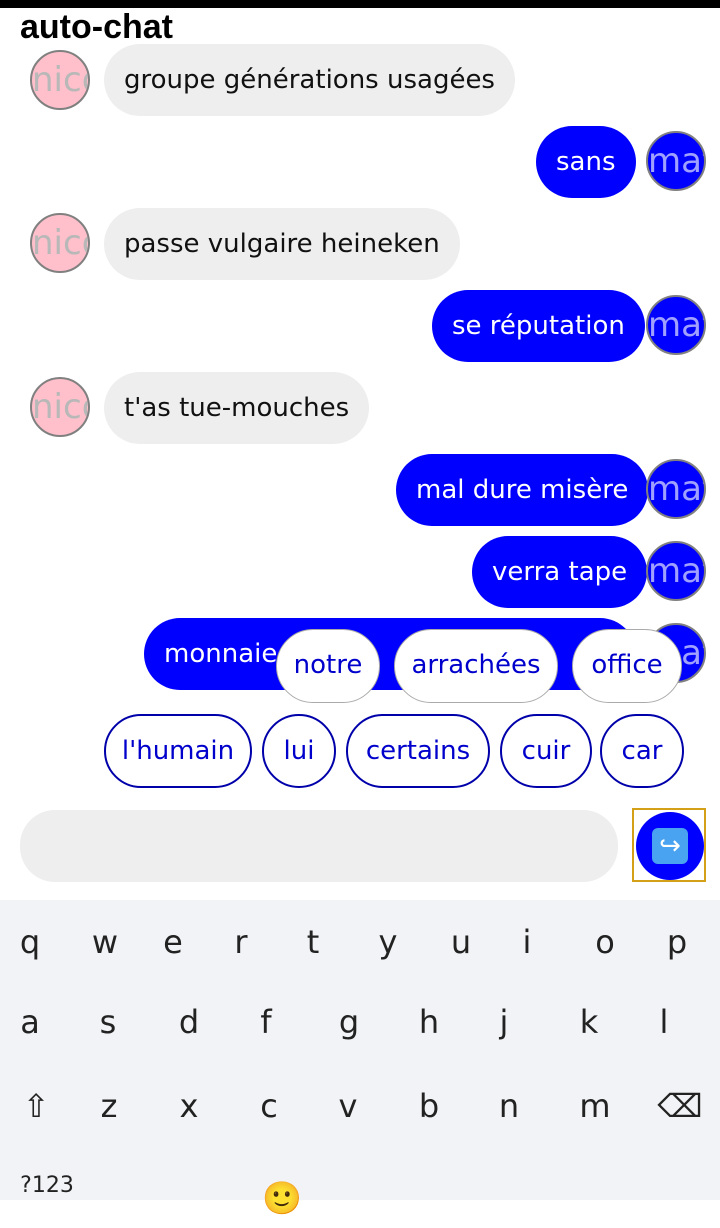 This screenshot has width=720, height=1228. Describe the element at coordinates (586, 162) in the screenshot. I see `message-bubble-outgoing: sans` at that location.